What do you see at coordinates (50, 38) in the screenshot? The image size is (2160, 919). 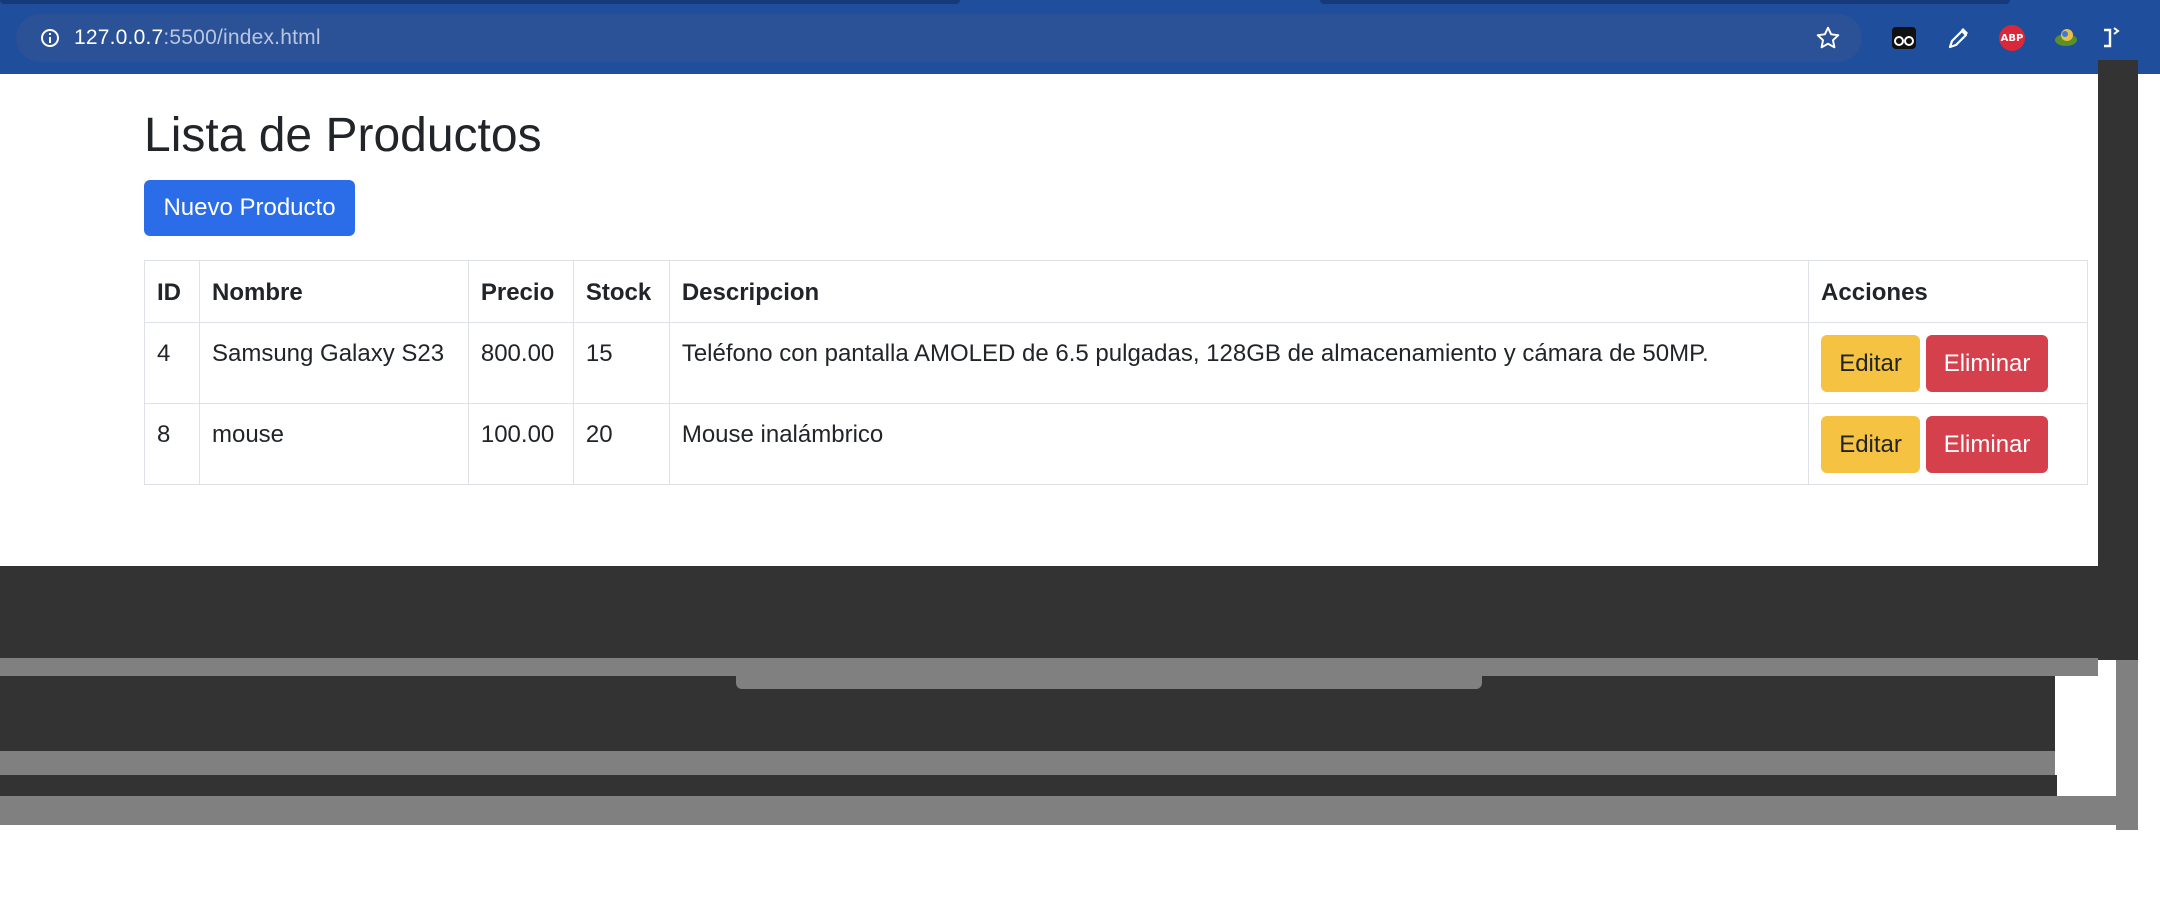 I see `site-info-icon` at bounding box center [50, 38].